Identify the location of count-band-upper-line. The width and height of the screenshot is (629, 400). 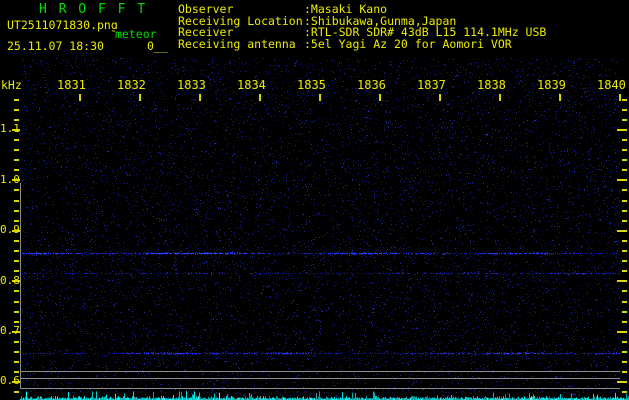
(320, 371).